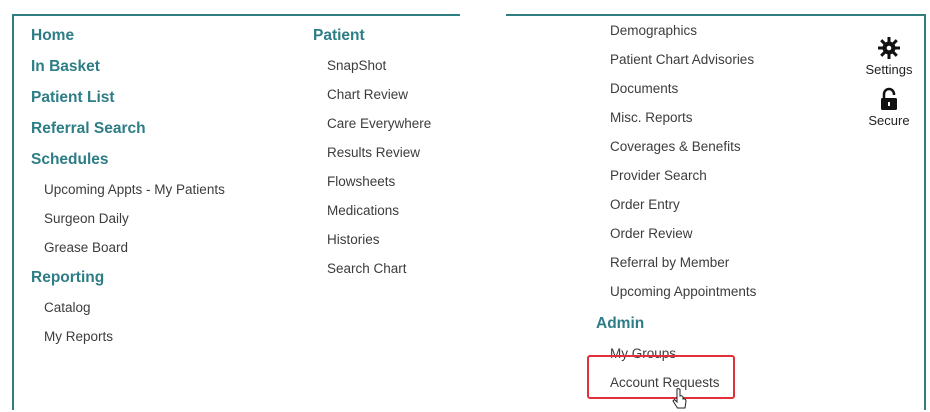 This screenshot has height=412, width=930. What do you see at coordinates (339, 35) in the screenshot?
I see `menu-section-patient: Patient` at bounding box center [339, 35].